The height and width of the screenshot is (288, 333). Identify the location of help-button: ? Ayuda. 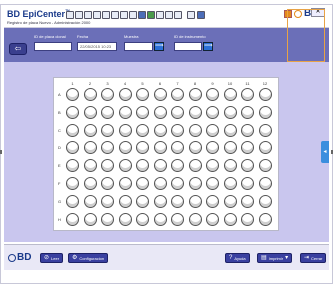
(237, 258).